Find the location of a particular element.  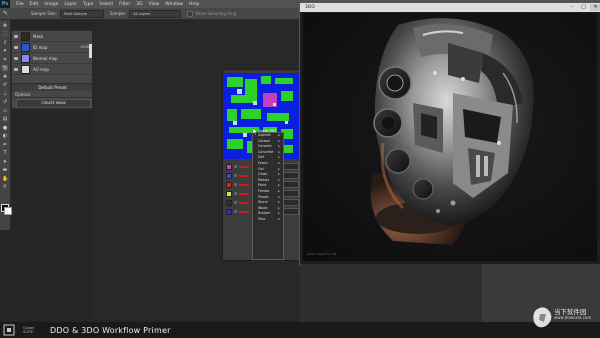

menu-help: Help is located at coordinates (194, 4).